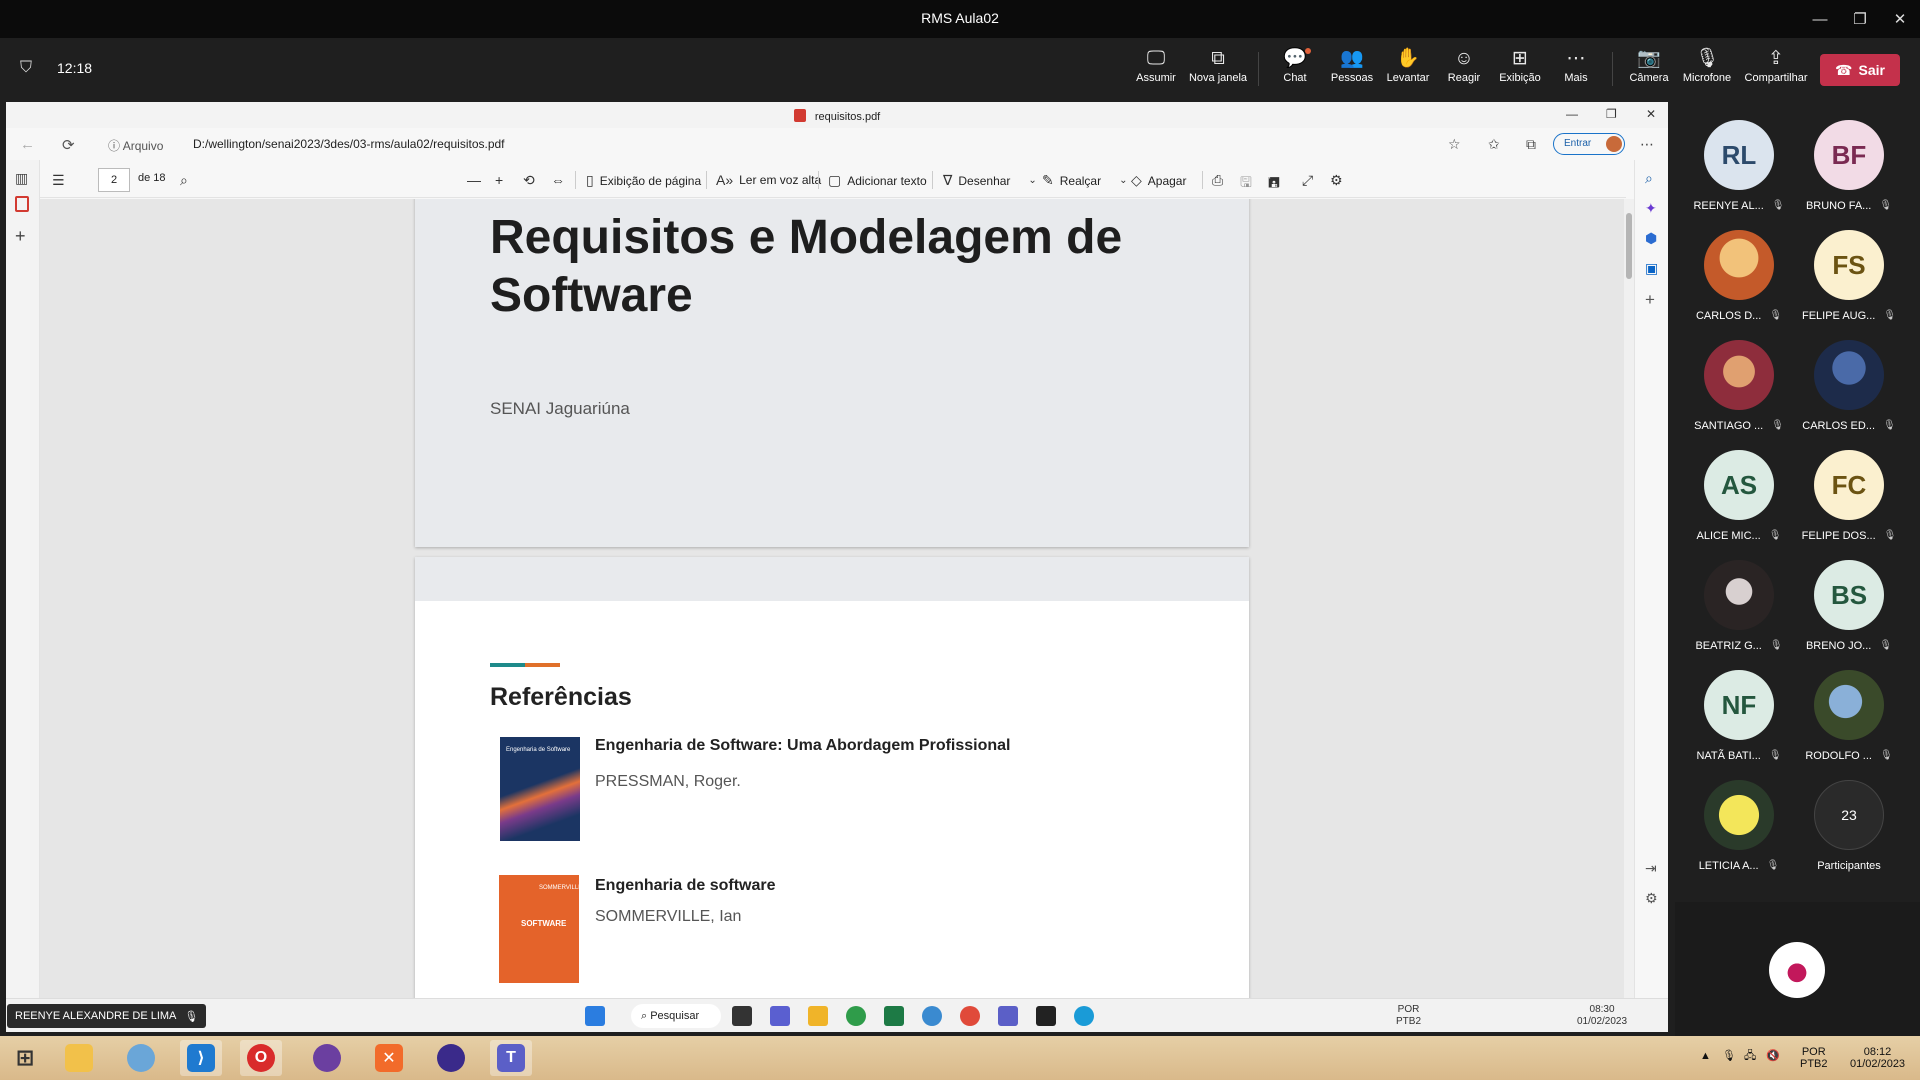  Describe the element at coordinates (114, 180) in the screenshot. I see `page-number-input: 2` at that location.